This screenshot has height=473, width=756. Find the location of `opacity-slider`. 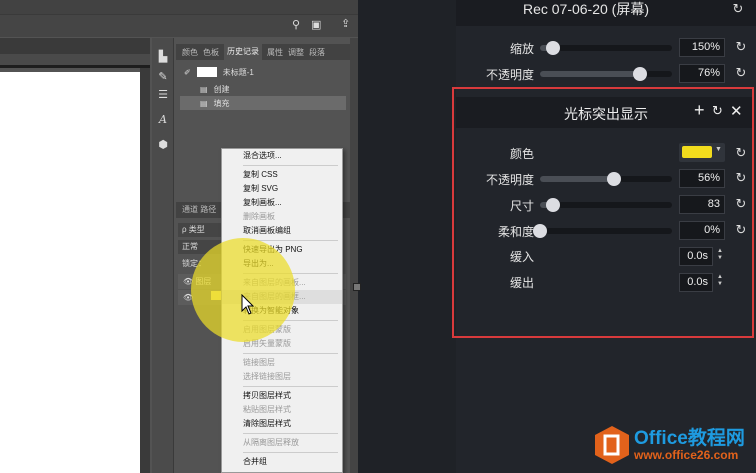

opacity-slider is located at coordinates (606, 74).